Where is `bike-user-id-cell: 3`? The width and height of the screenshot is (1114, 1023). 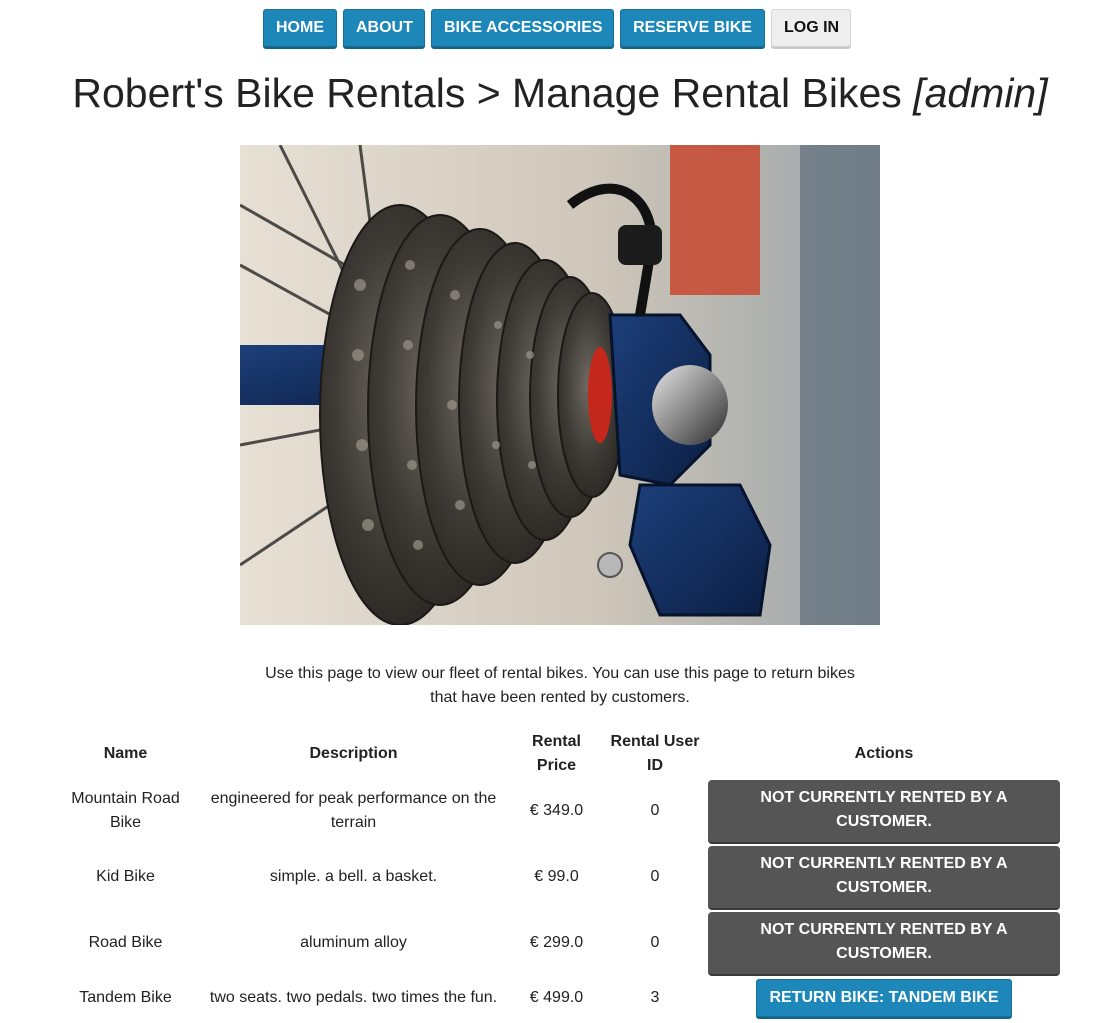 bike-user-id-cell: 3 is located at coordinates (655, 997).